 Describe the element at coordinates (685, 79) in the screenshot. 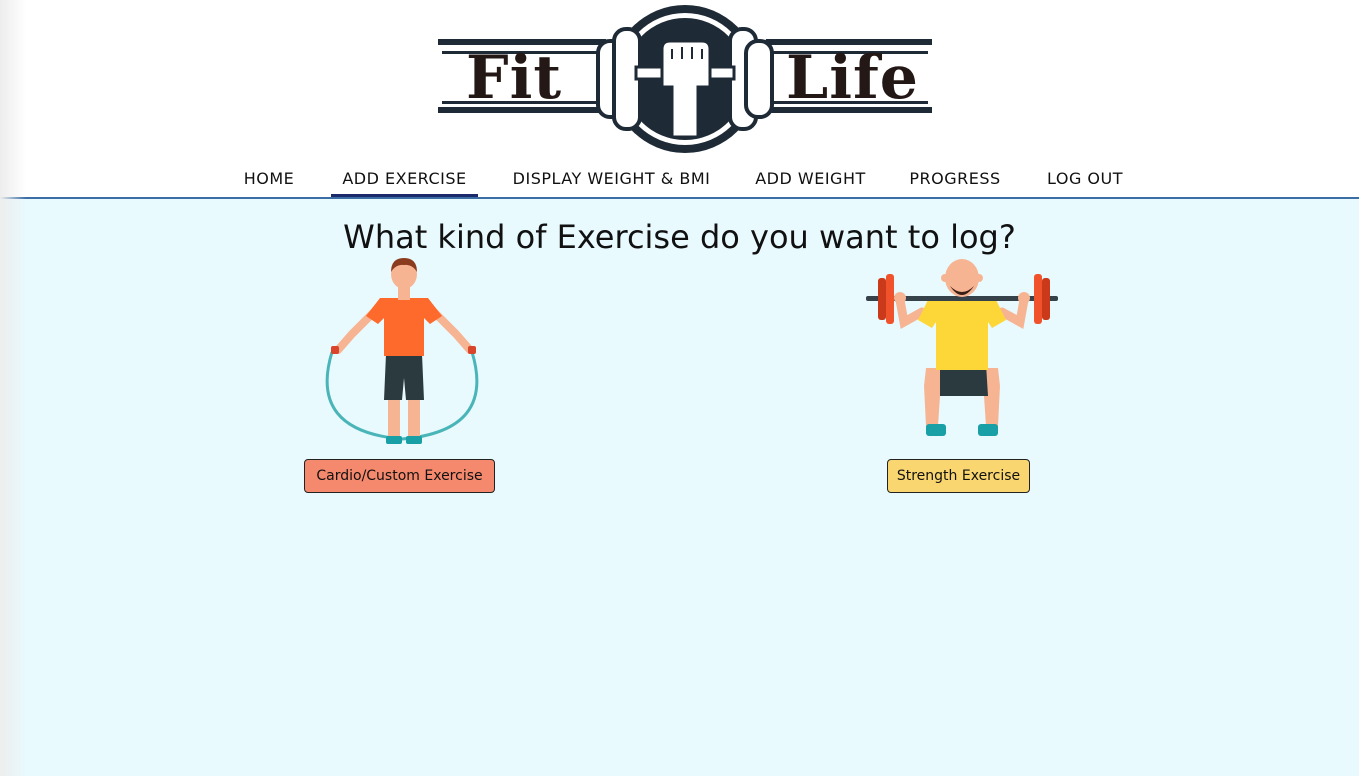

I see `fit-life-logo: Fit Life` at that location.